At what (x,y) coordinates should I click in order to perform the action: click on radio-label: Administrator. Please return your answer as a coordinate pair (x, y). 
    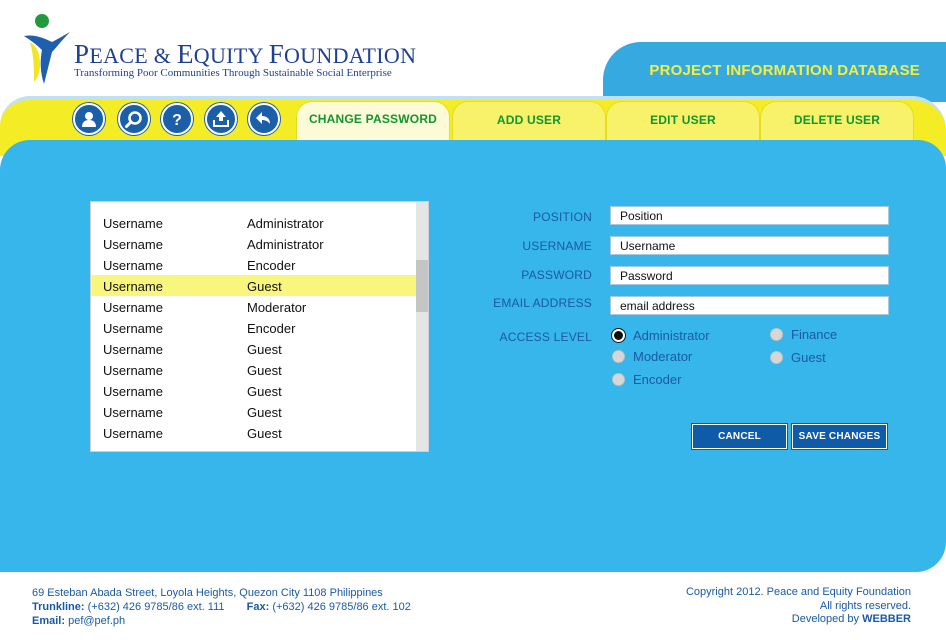
    Looking at the image, I should click on (671, 335).